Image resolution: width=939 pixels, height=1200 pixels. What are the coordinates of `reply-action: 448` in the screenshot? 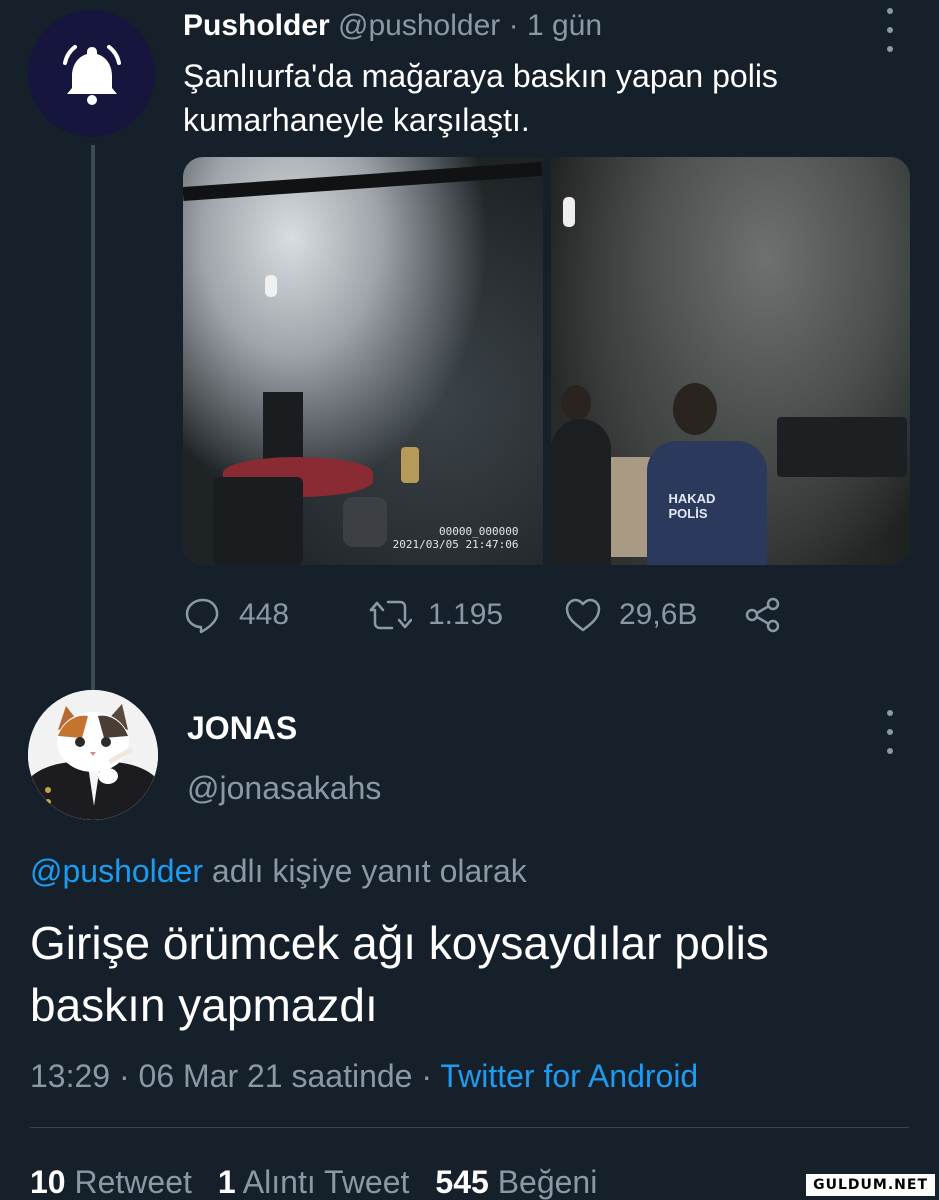 It's located at (275, 615).